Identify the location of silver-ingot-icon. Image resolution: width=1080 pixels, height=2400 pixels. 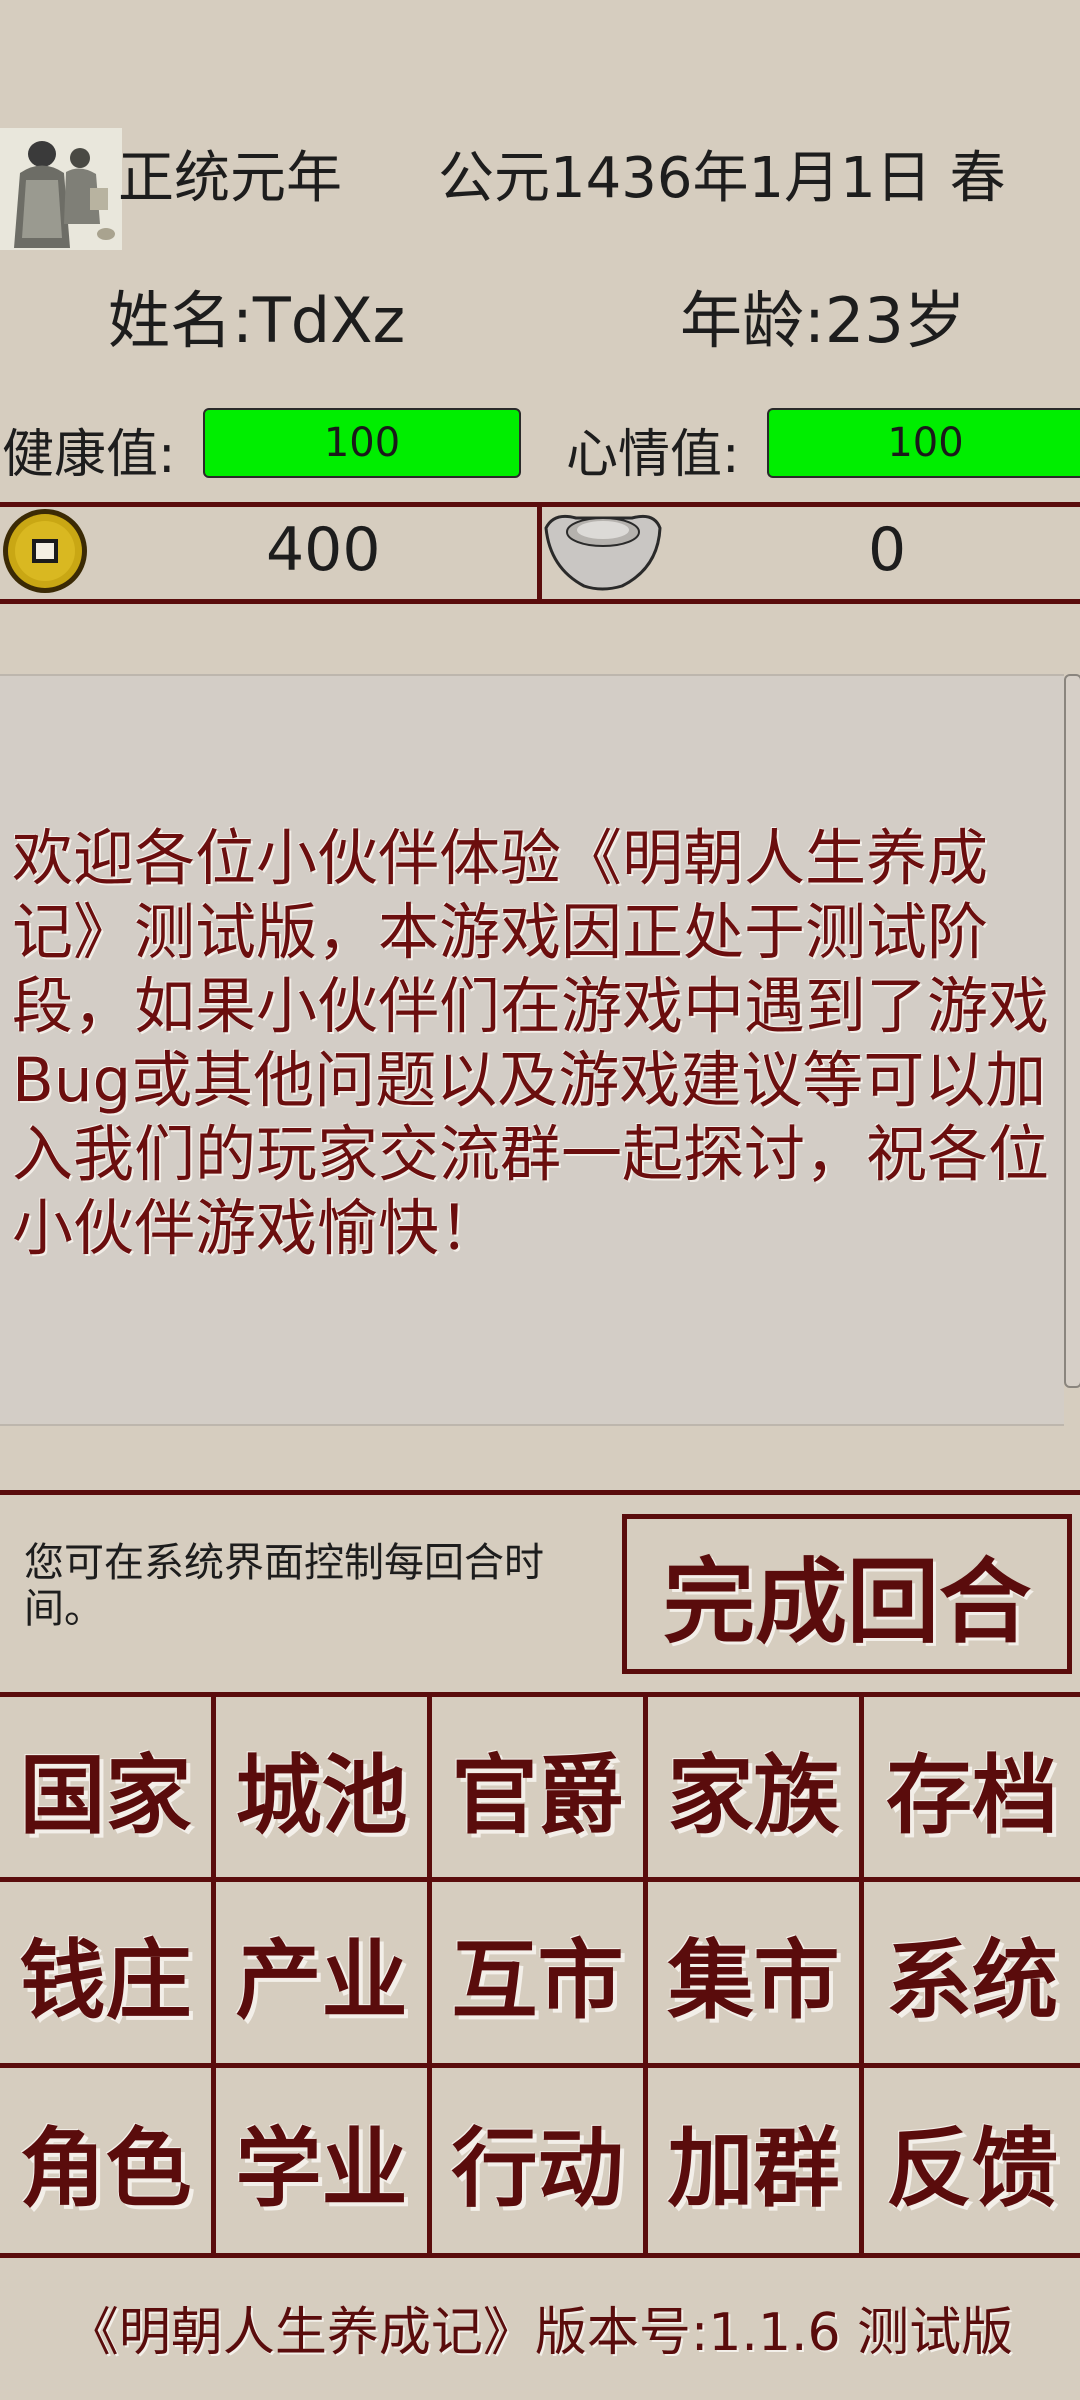
(603, 551).